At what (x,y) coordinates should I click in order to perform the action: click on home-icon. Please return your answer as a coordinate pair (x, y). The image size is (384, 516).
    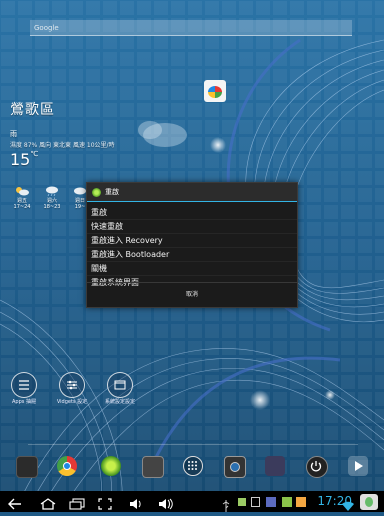
    Looking at the image, I should click on (48, 504).